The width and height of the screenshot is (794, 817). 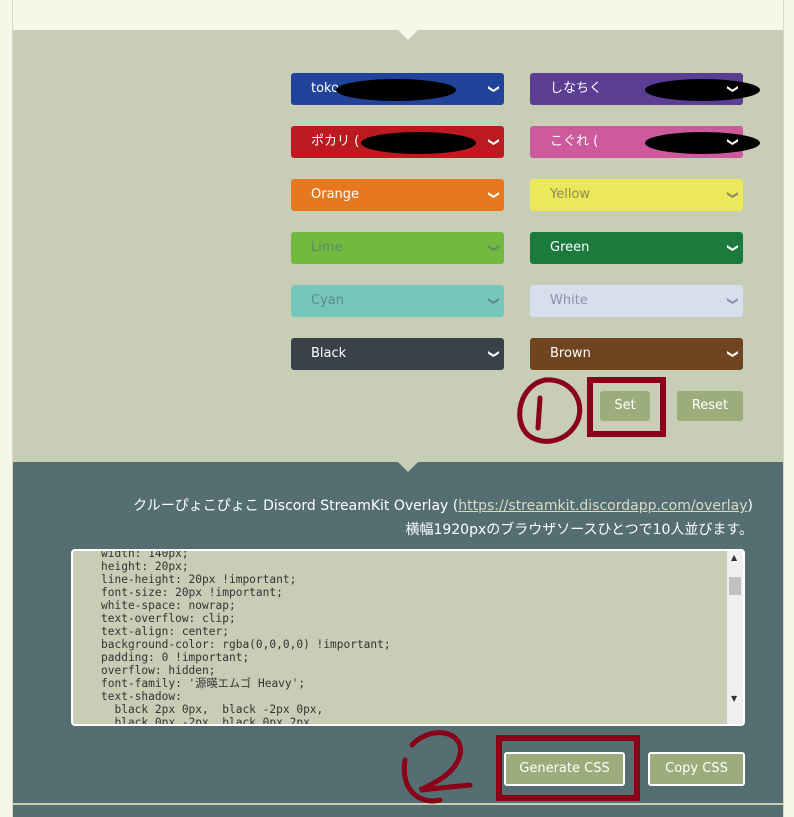 What do you see at coordinates (645, 142) in the screenshot?
I see `color-select: こぐれ ( ❯` at bounding box center [645, 142].